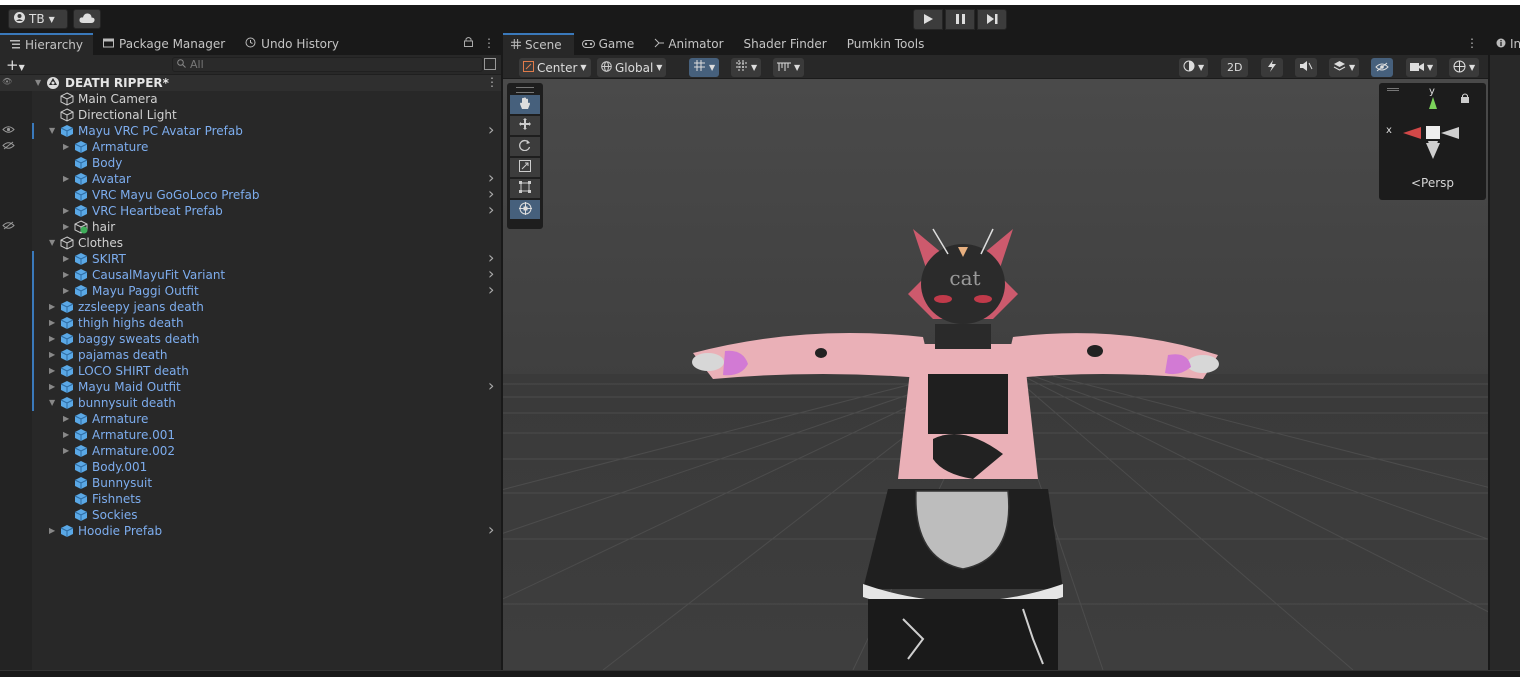  I want to click on scene-header-row: 👁 ▼ DEATH RIPPER* ⋮, so click(250, 83).